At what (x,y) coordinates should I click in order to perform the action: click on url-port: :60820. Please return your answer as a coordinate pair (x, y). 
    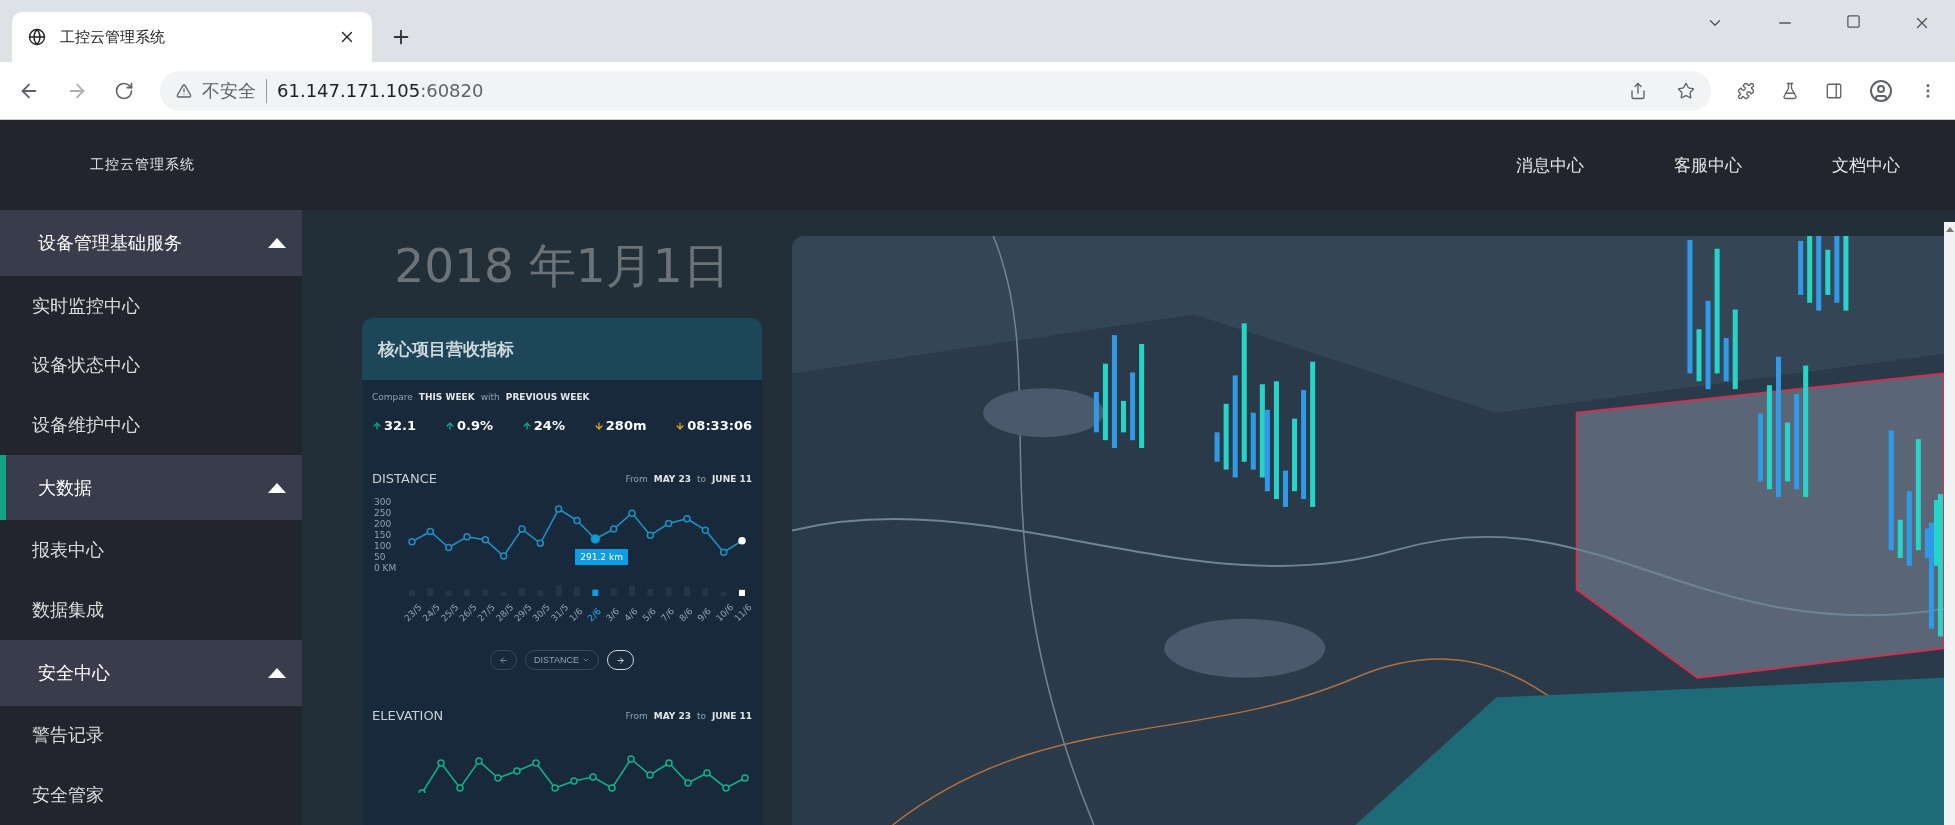
    Looking at the image, I should click on (452, 90).